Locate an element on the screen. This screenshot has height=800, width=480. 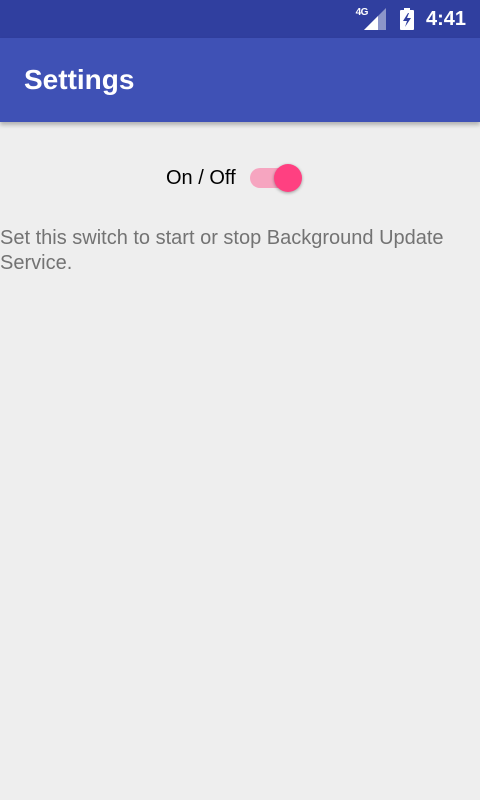
switch-thumb is located at coordinates (287, 178).